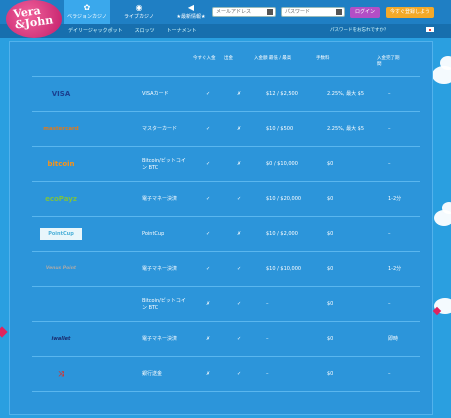 Image resolution: width=451 pixels, height=418 pixels. What do you see at coordinates (430, 29) in the screenshot?
I see `japan-flag-icon` at bounding box center [430, 29].